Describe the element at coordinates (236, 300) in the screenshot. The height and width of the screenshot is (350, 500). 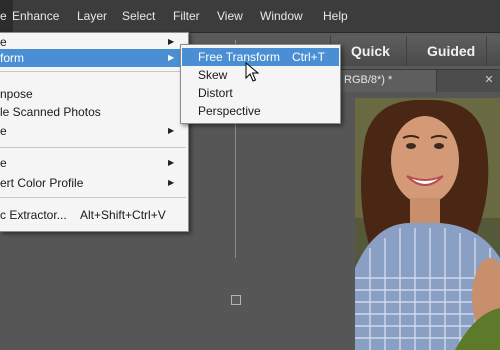
I see `transform-handle-middle` at that location.